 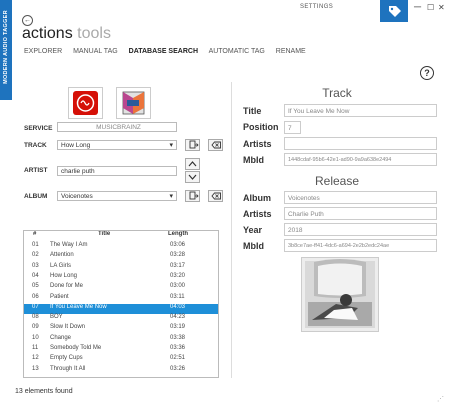 I want to click on table-row: 08 BOY 04:23, so click(x=121, y=319).